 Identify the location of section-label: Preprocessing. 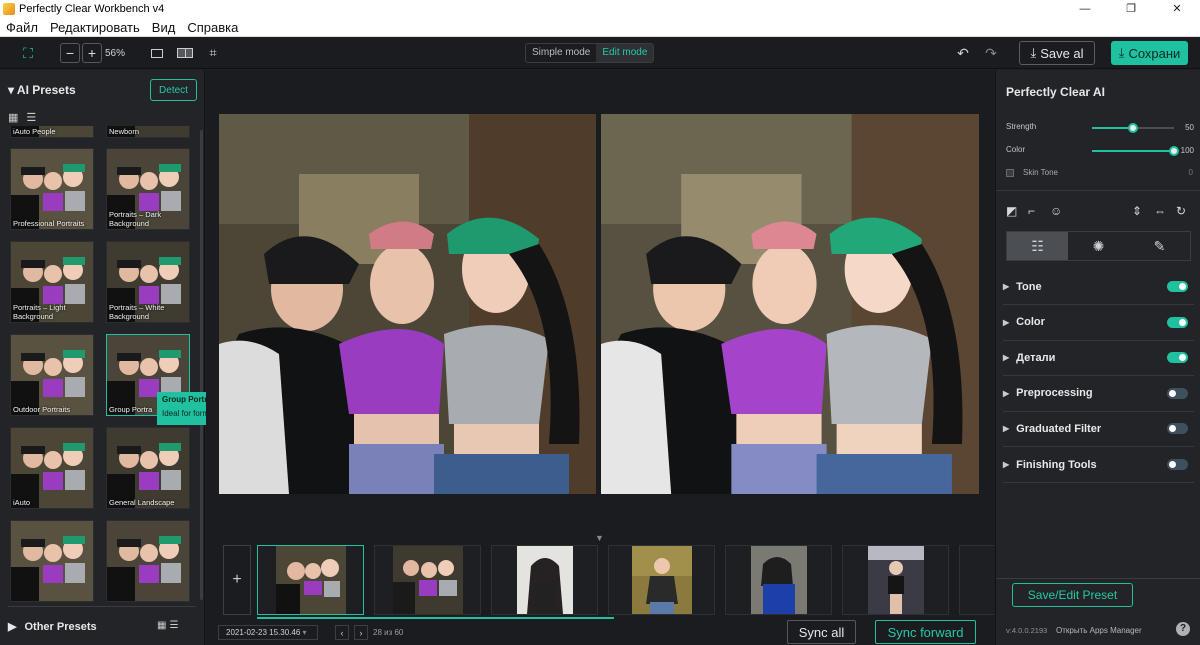
(1054, 393).